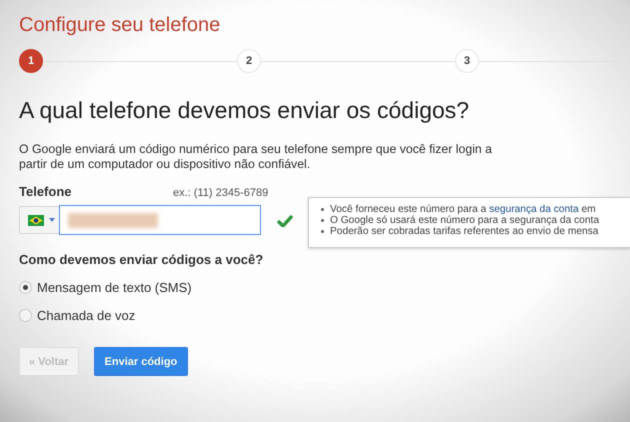  What do you see at coordinates (249, 61) in the screenshot?
I see `step-indicator: 2` at bounding box center [249, 61].